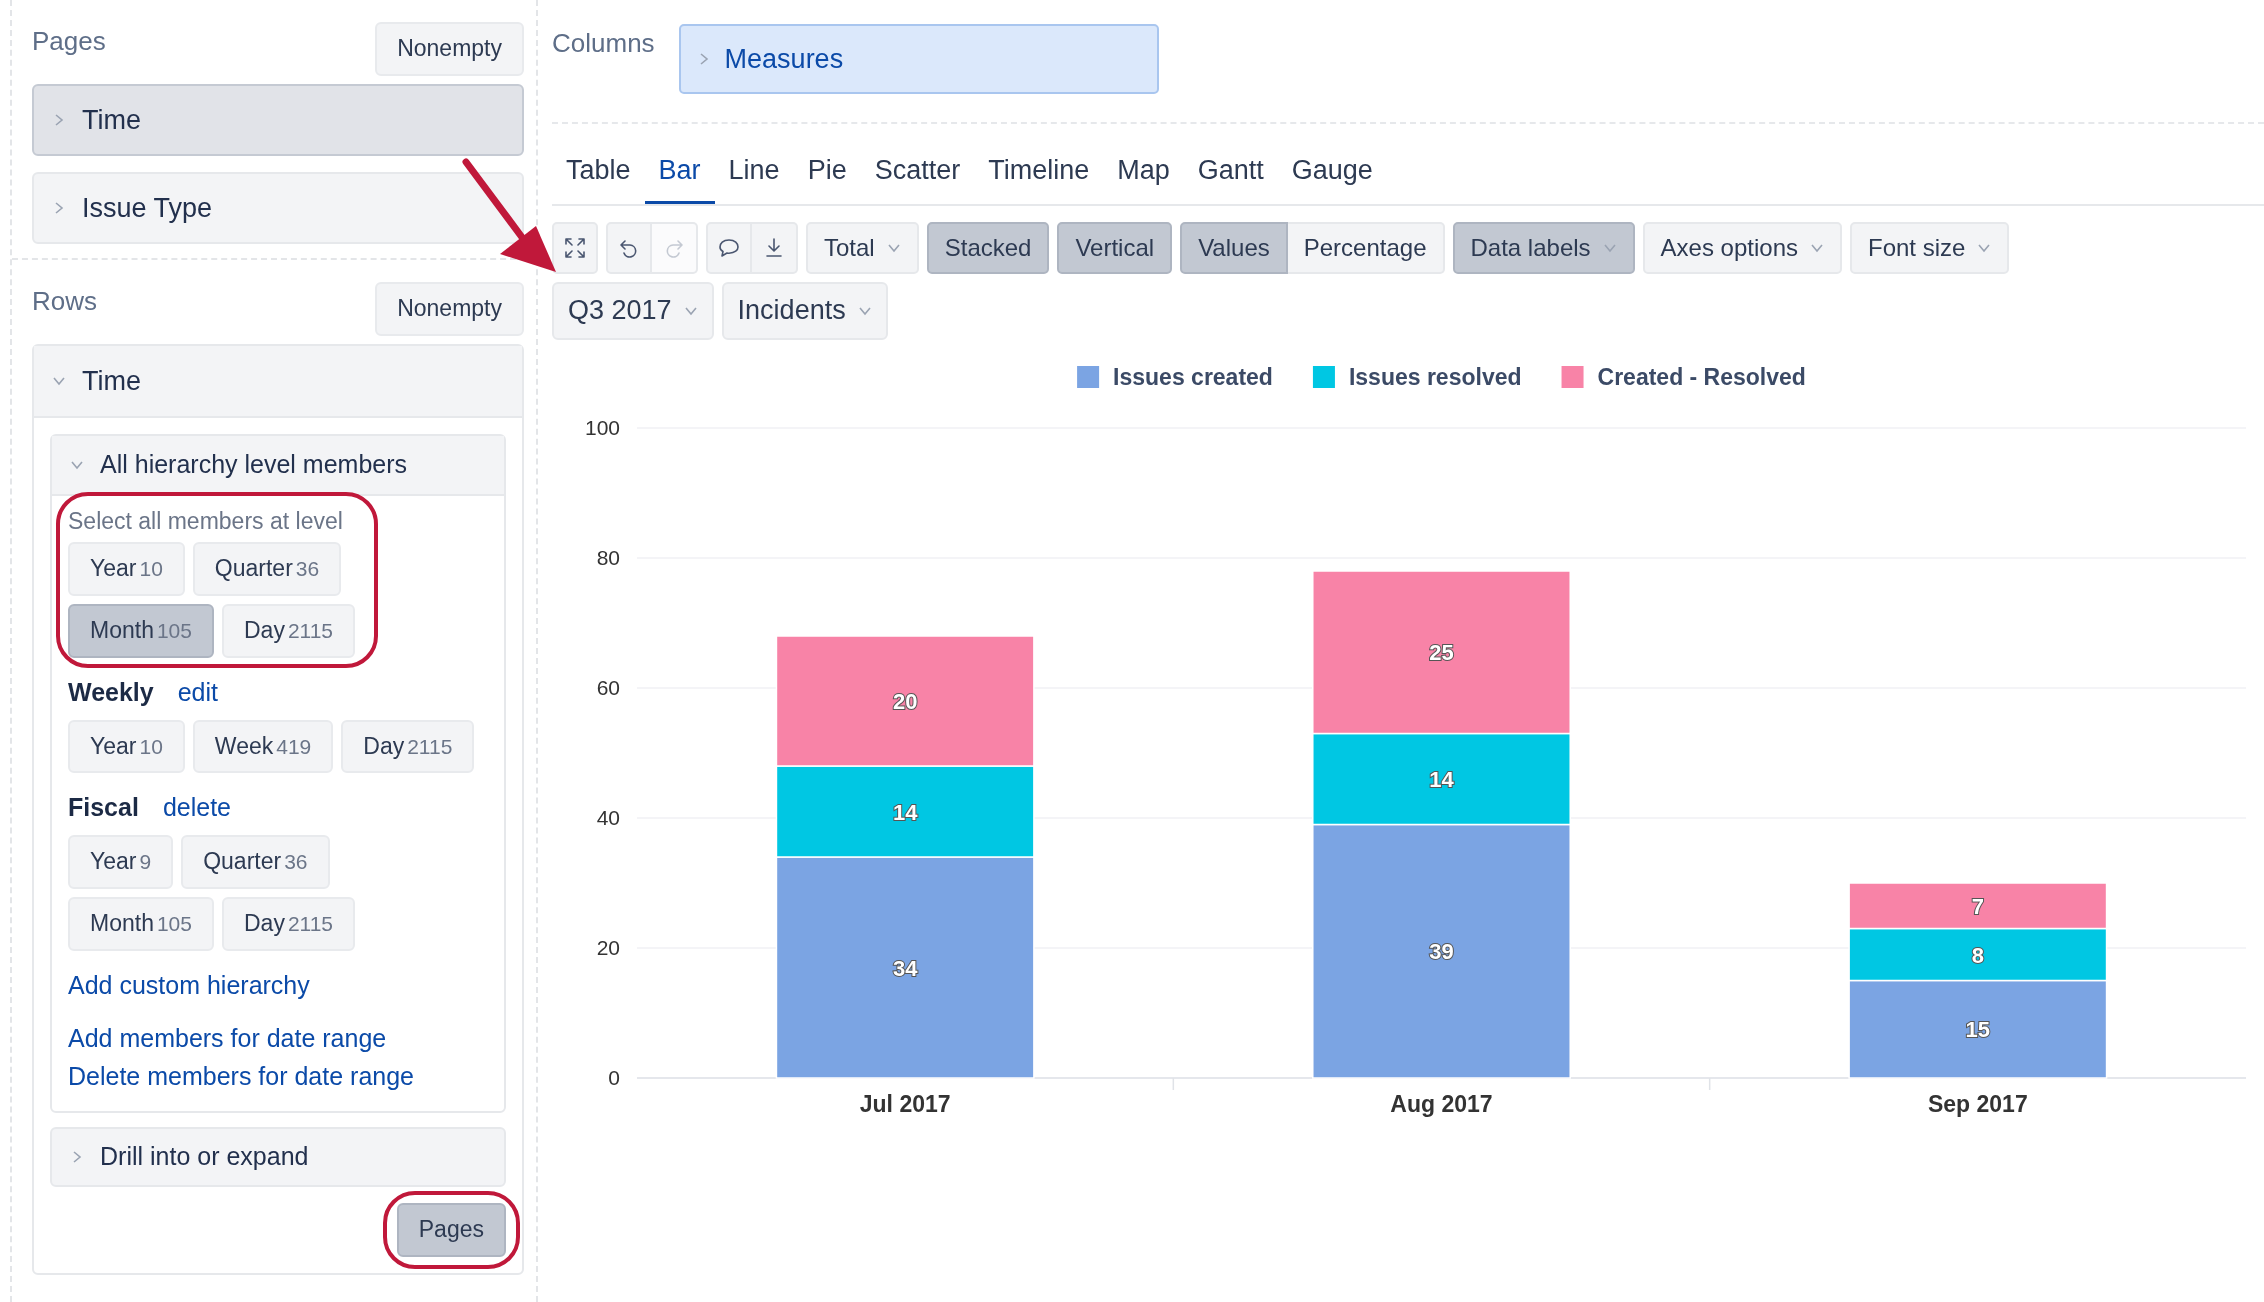 This screenshot has height=1302, width=2264. I want to click on dropdown-button: Axes options, so click(1742, 247).